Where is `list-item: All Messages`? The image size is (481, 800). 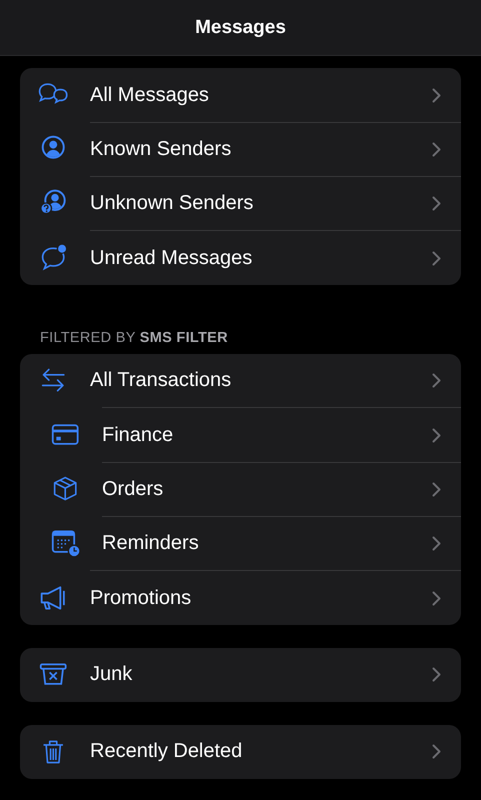
list-item: All Messages is located at coordinates (240, 95).